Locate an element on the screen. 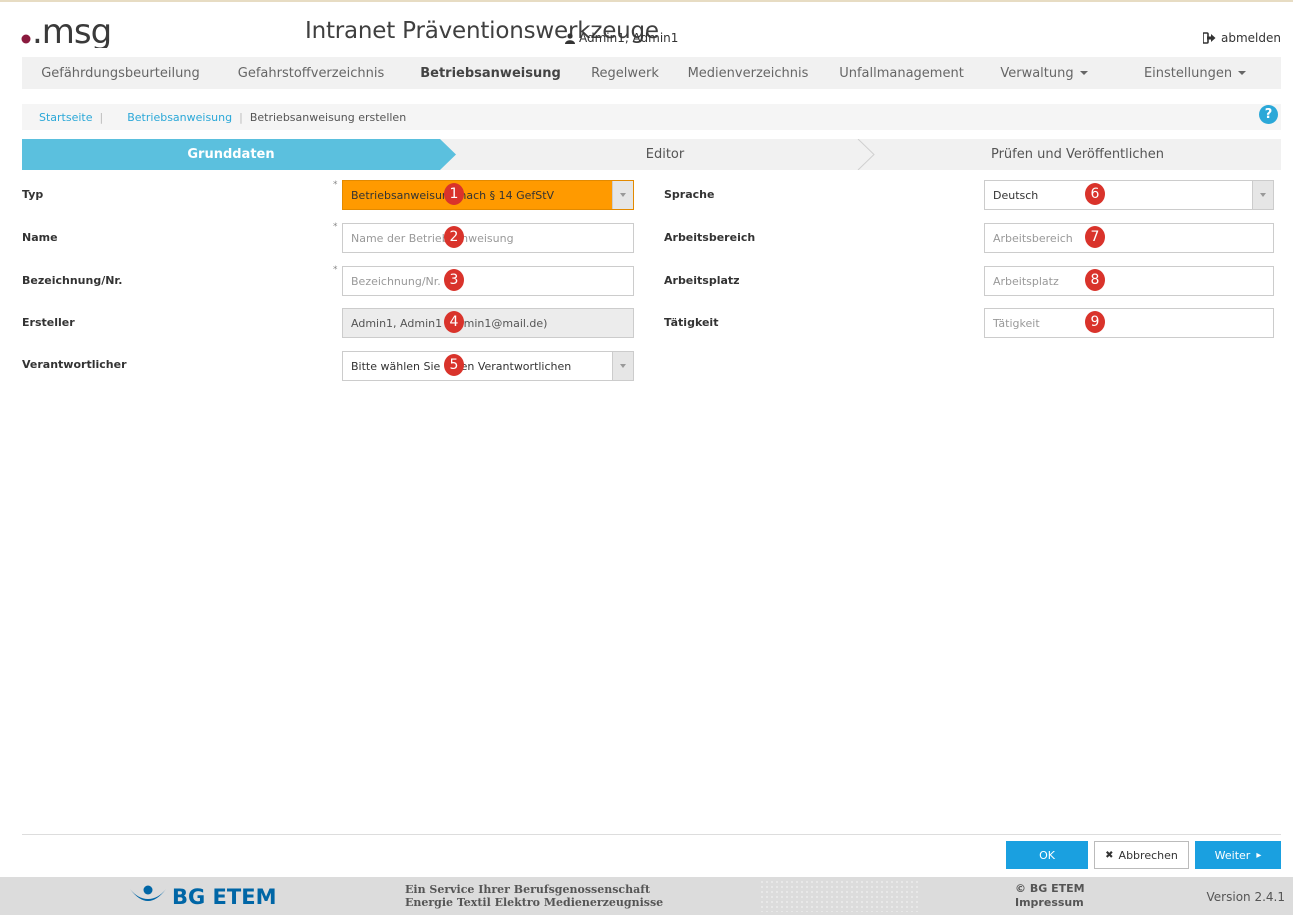 This screenshot has width=1293, height=915. annotation-badge: 5 is located at coordinates (454, 365).